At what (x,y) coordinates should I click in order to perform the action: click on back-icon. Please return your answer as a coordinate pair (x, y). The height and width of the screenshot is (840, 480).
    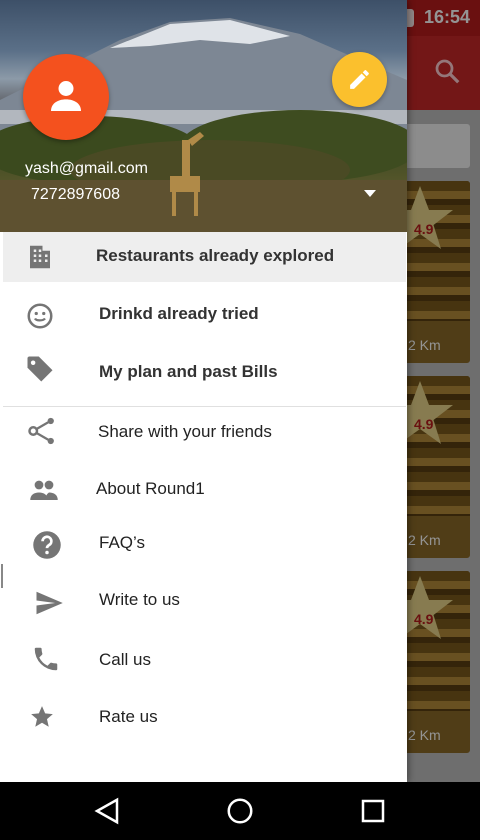
    Looking at the image, I should click on (107, 811).